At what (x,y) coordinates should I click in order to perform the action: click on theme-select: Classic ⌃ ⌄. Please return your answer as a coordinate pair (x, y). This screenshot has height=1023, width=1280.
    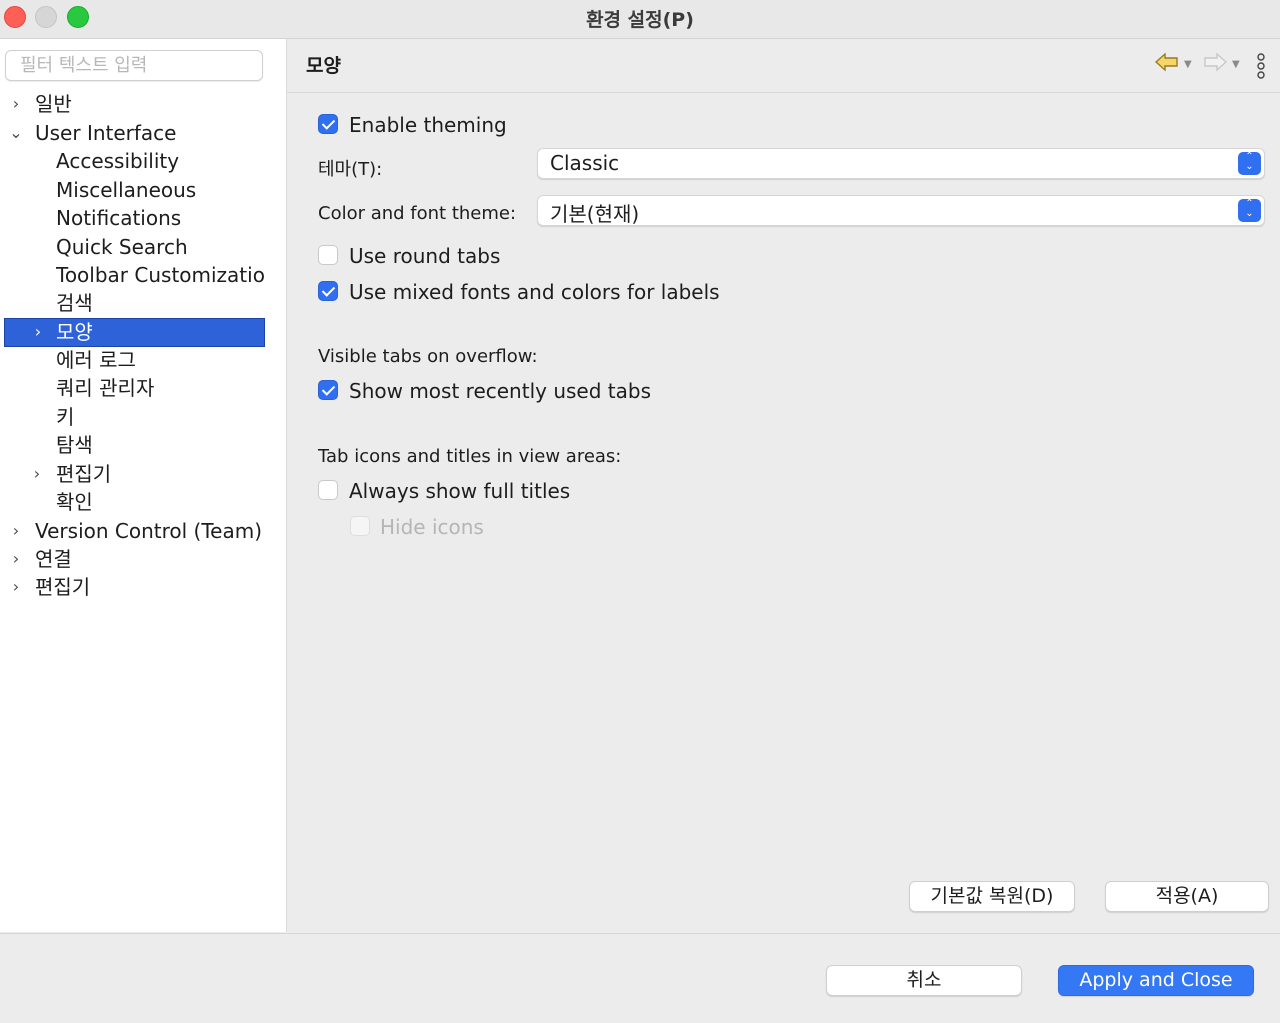
    Looking at the image, I should click on (901, 163).